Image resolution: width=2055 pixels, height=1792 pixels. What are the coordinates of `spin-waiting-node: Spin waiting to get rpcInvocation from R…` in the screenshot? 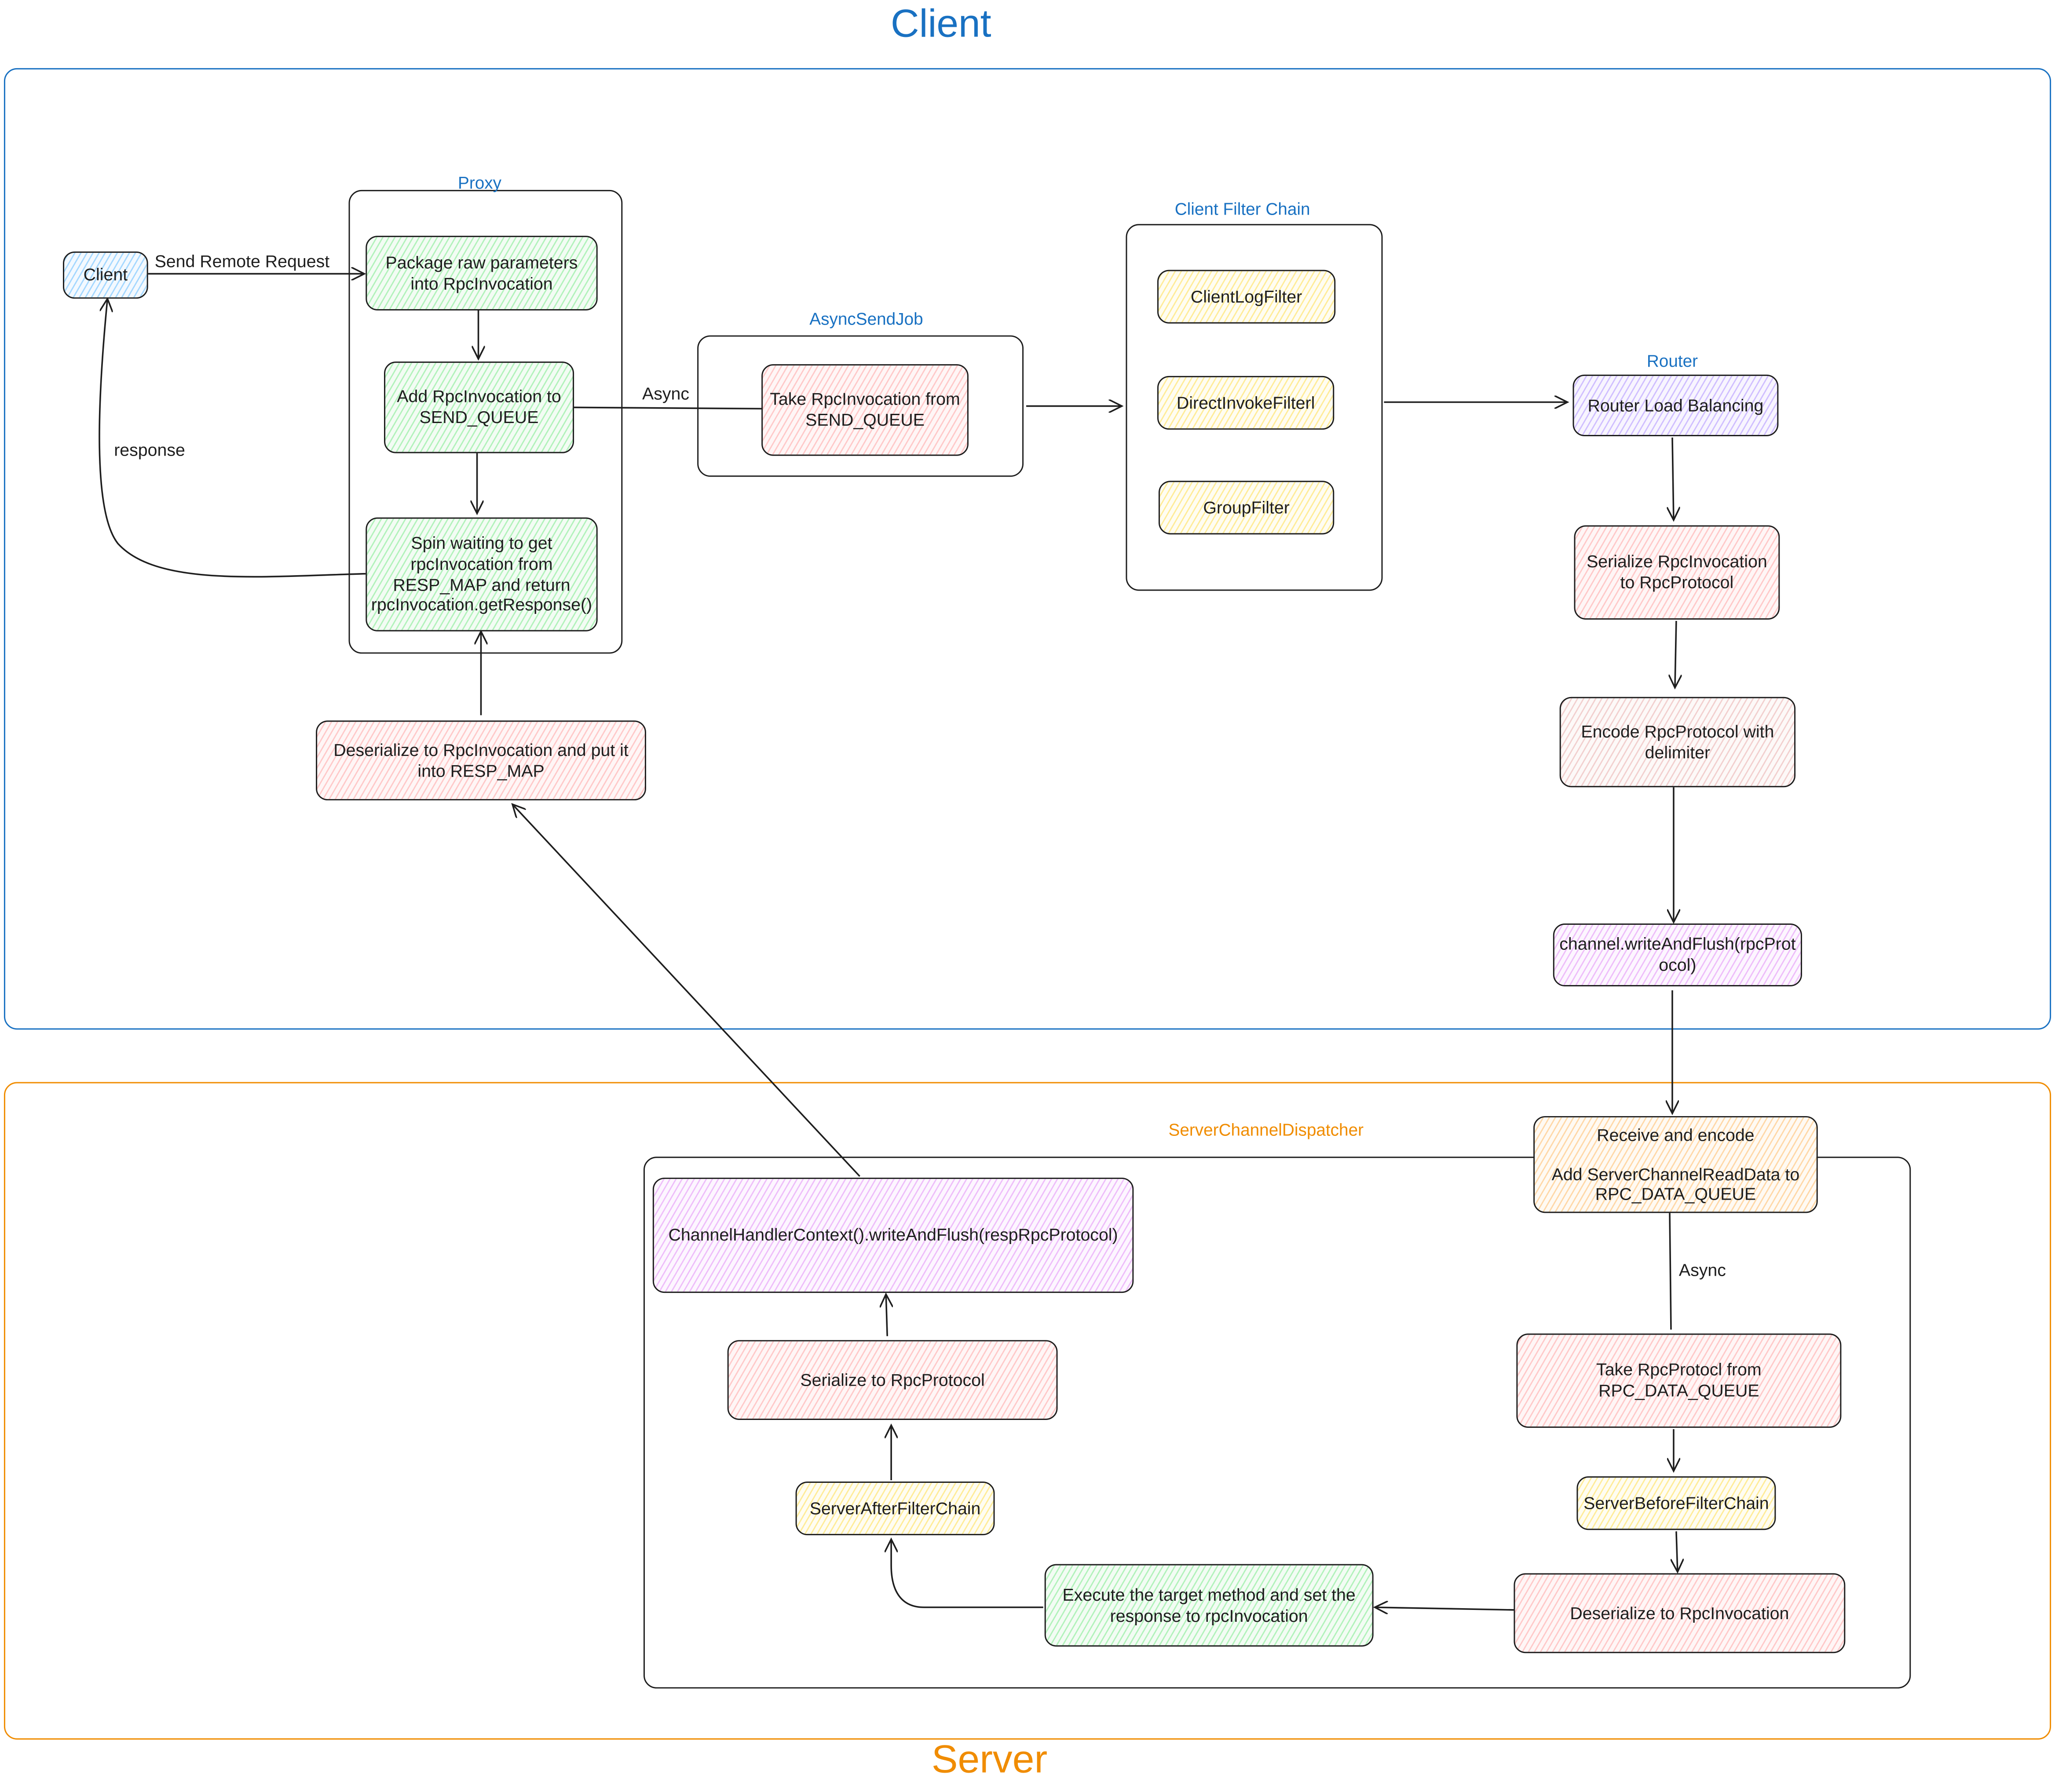 It's located at (482, 574).